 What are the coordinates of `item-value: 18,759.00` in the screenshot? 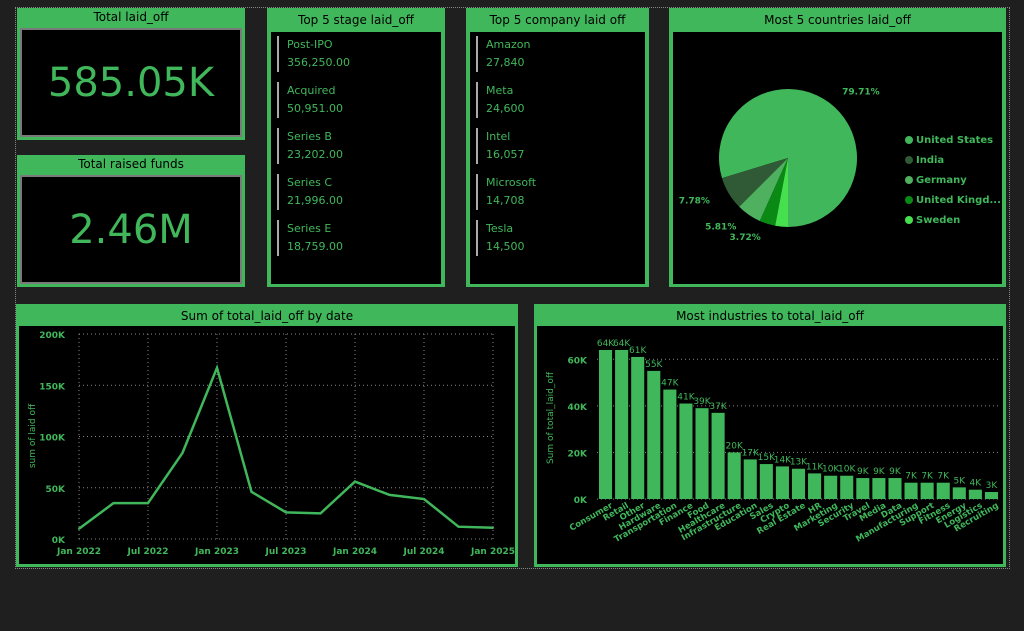 It's located at (315, 246).